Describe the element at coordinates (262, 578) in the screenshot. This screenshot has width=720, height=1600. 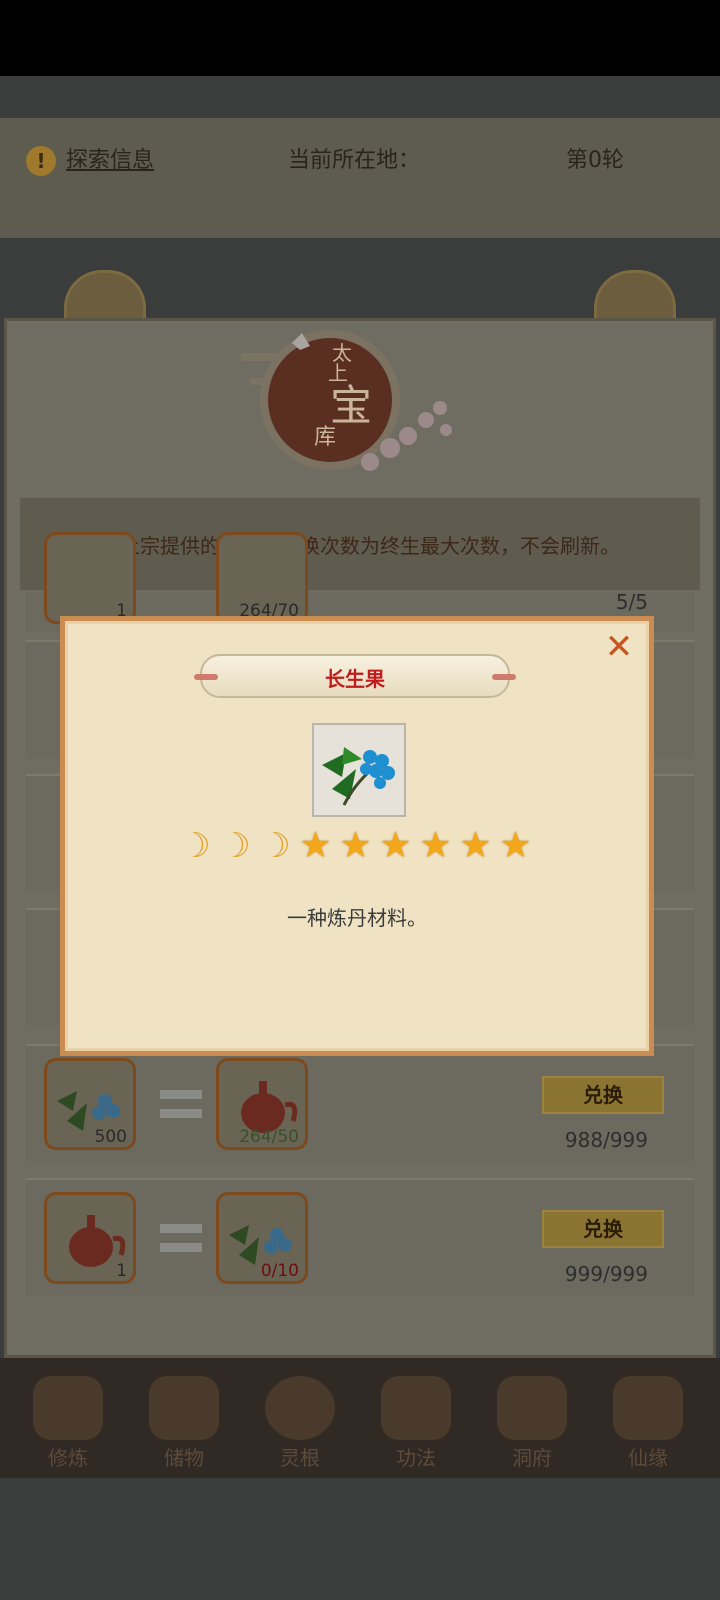
I see `item-slot: 264/70` at that location.